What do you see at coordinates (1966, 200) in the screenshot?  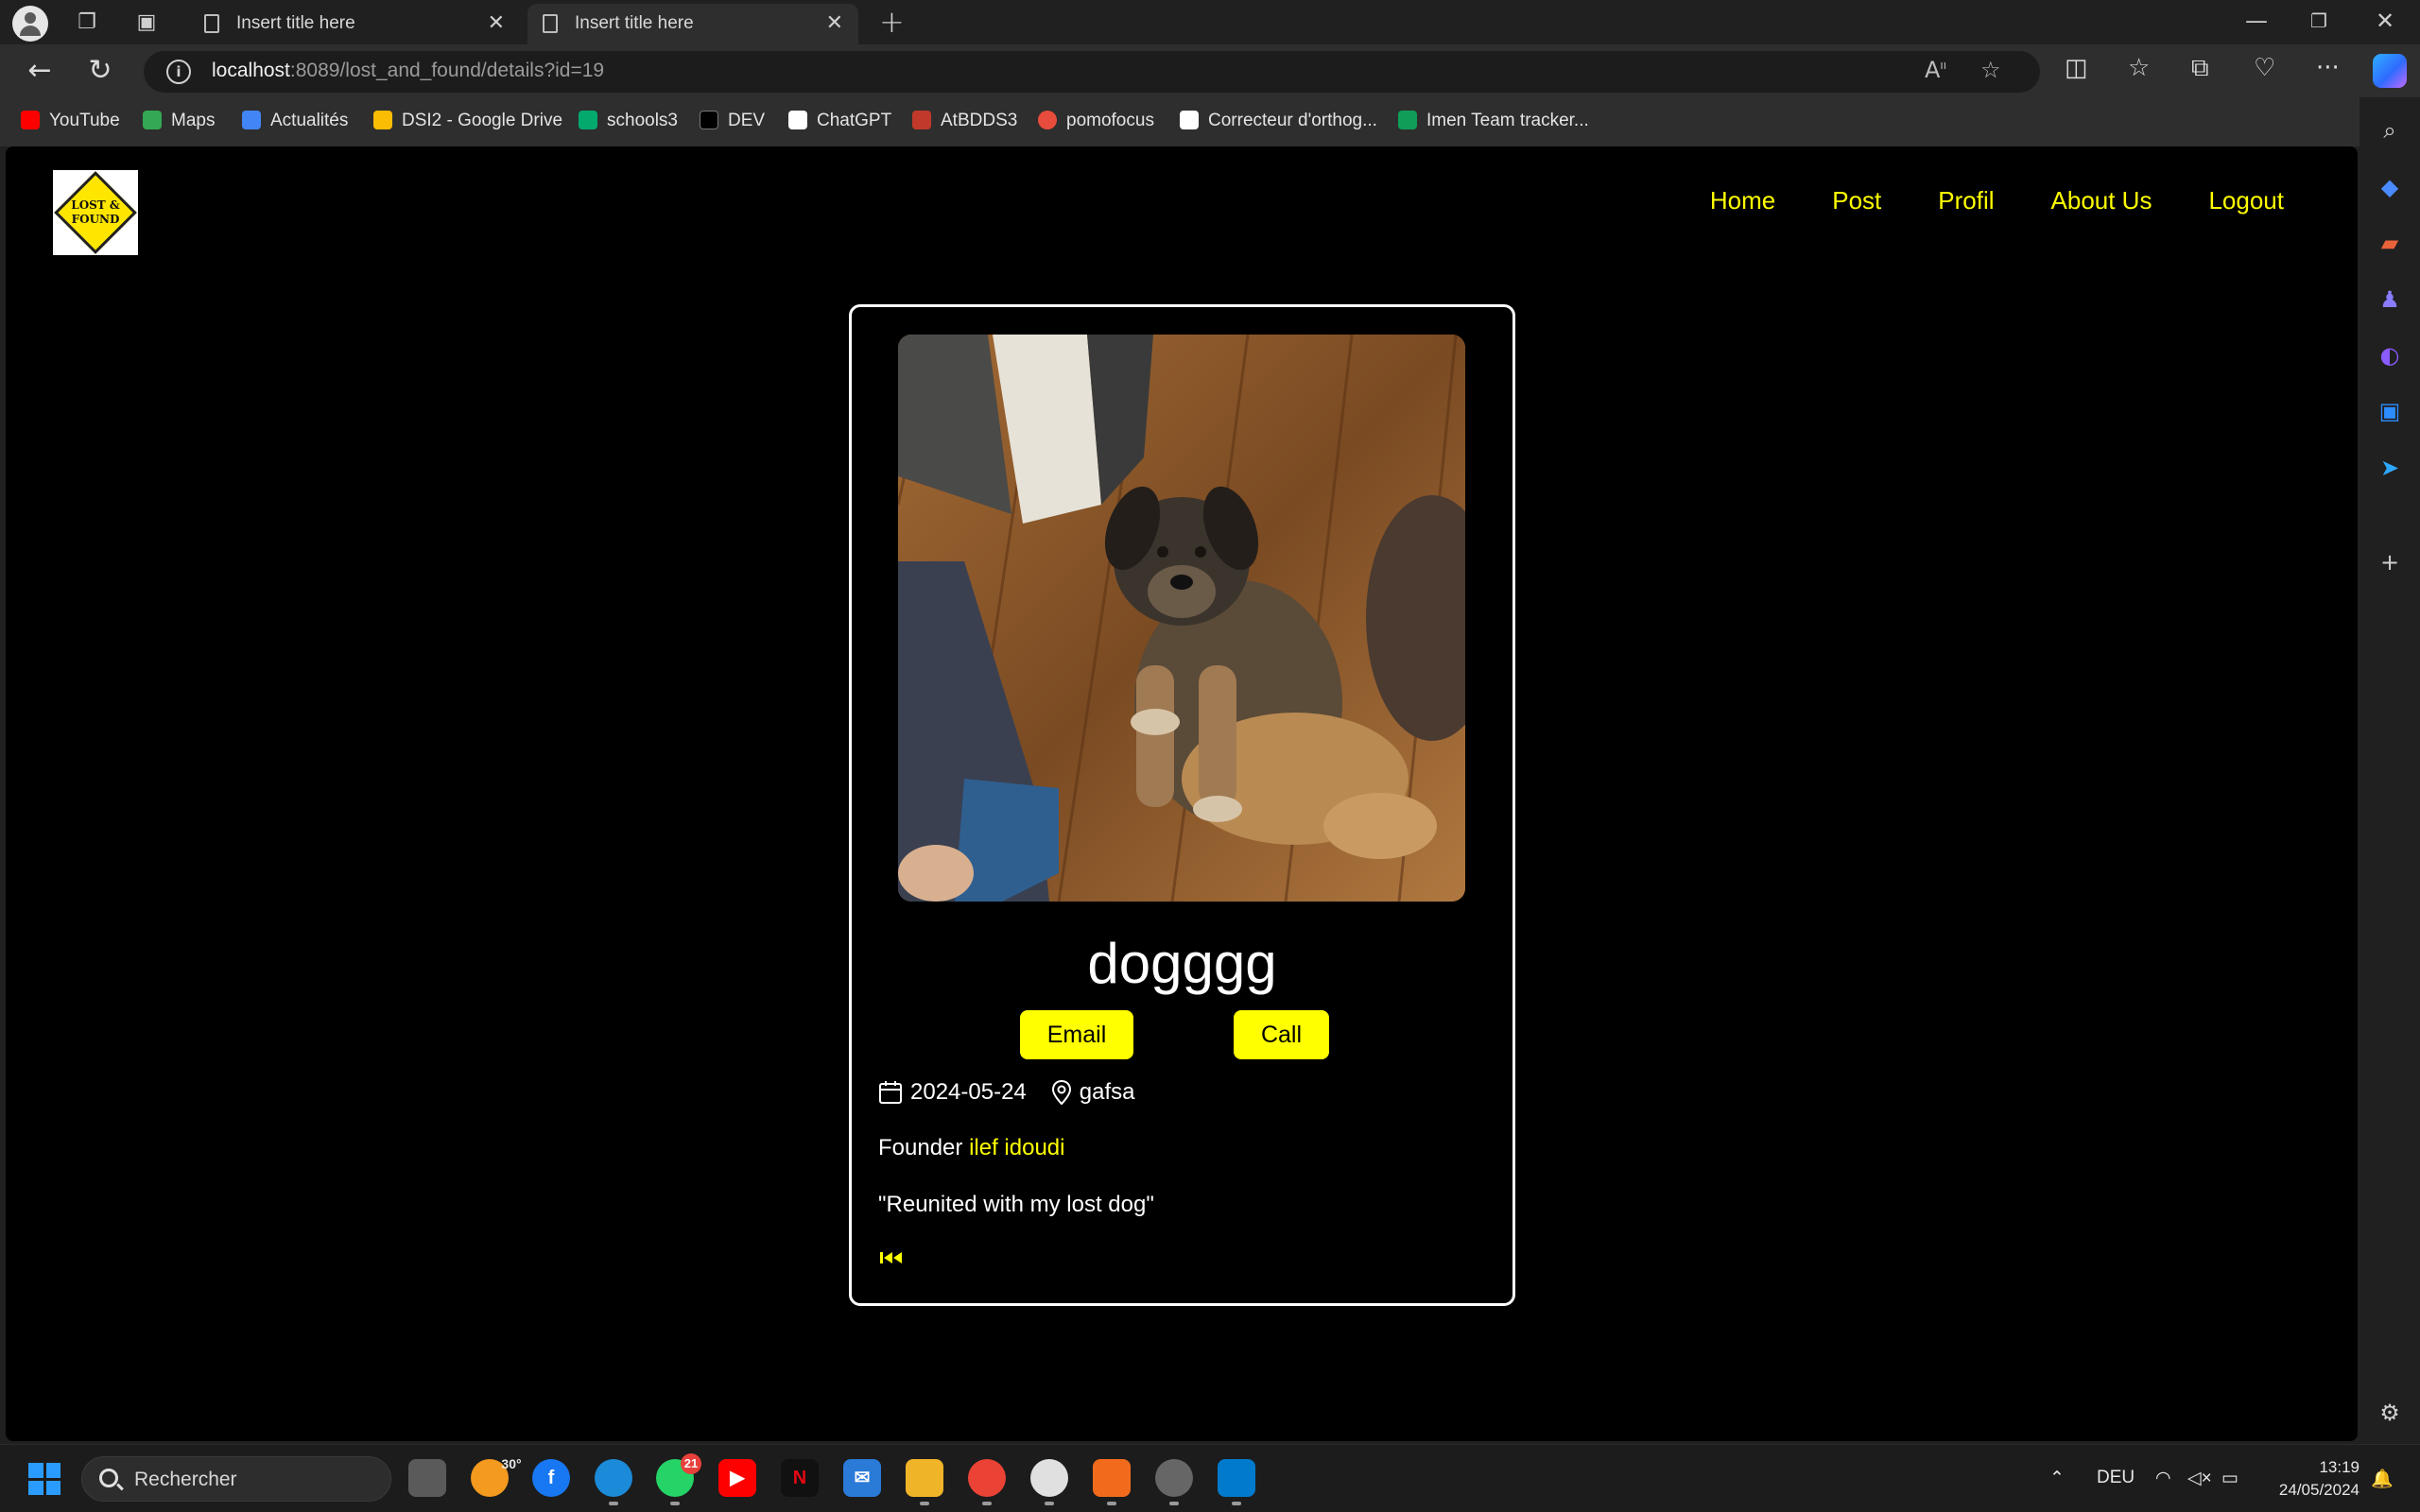 I see `nav-profil: Profil` at bounding box center [1966, 200].